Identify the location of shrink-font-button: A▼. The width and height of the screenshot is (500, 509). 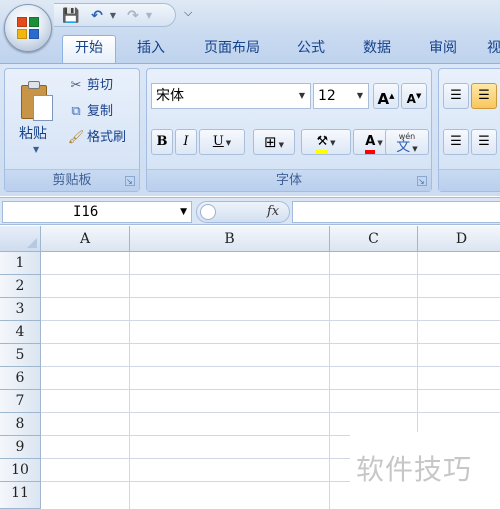
(414, 96).